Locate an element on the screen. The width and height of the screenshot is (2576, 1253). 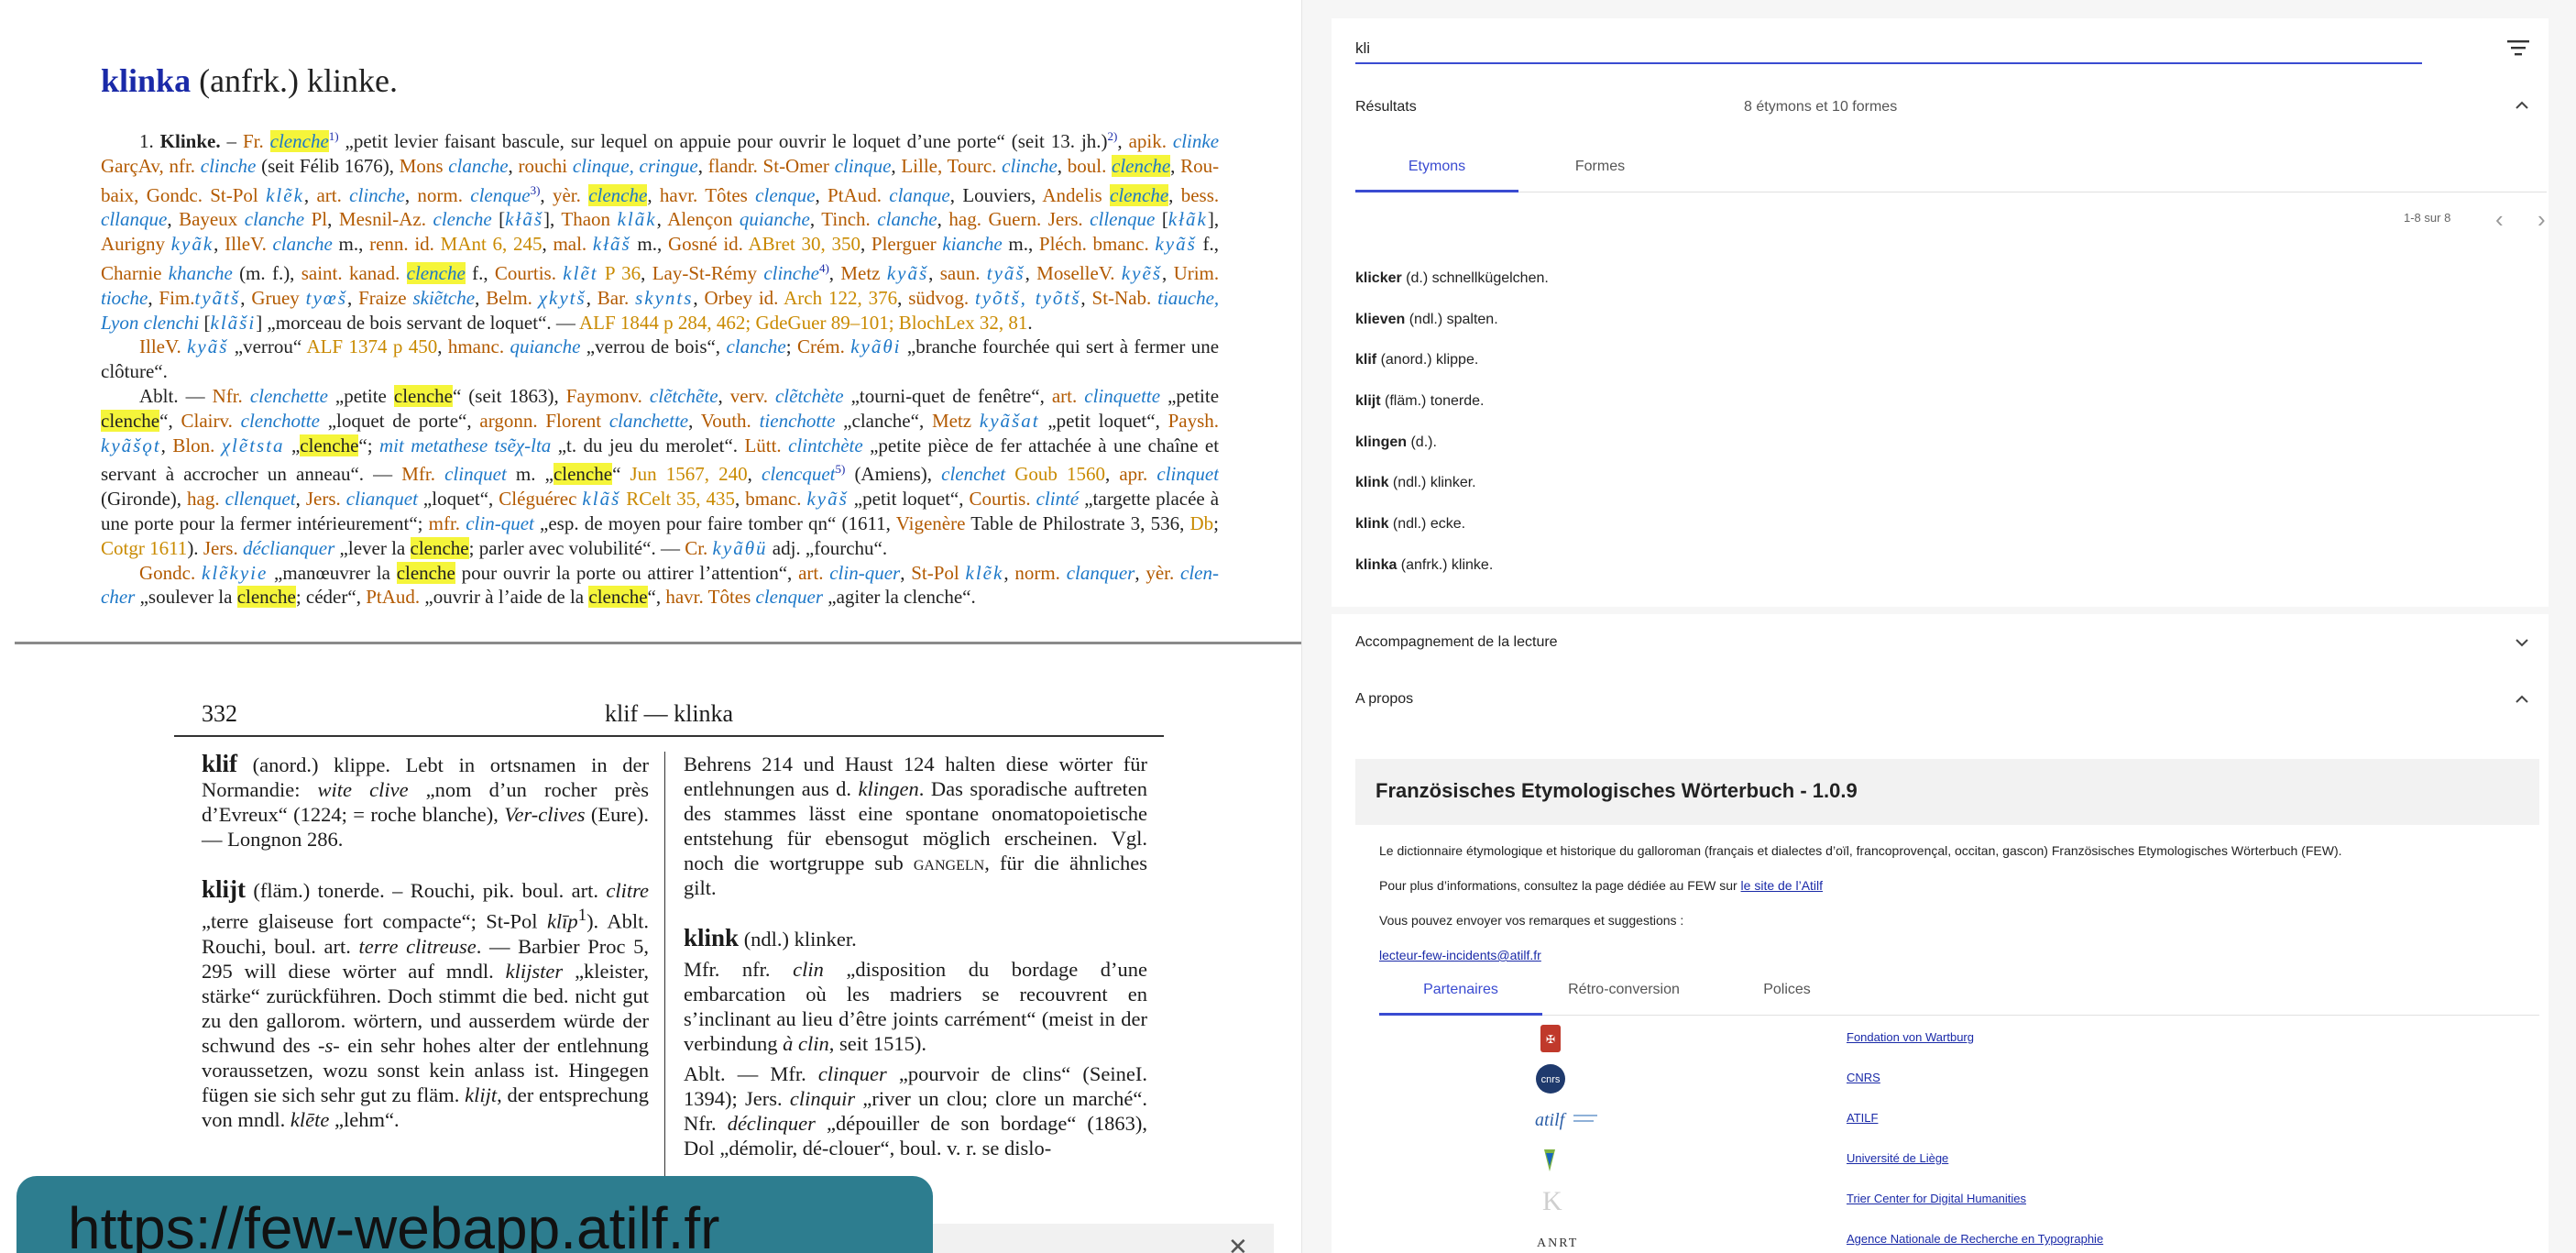
svg-text: cnrs is located at coordinates (1551, 1079).